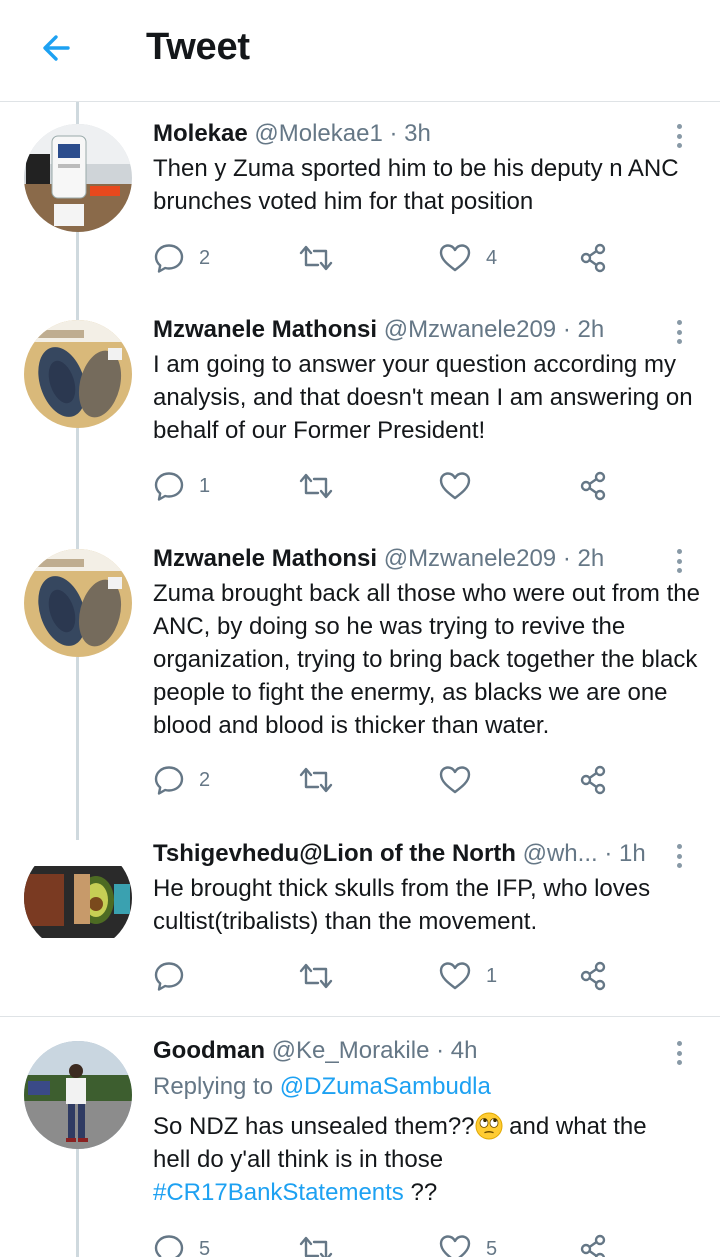 This screenshot has width=720, height=1257. What do you see at coordinates (360, 1016) in the screenshot?
I see `section-divider` at bounding box center [360, 1016].